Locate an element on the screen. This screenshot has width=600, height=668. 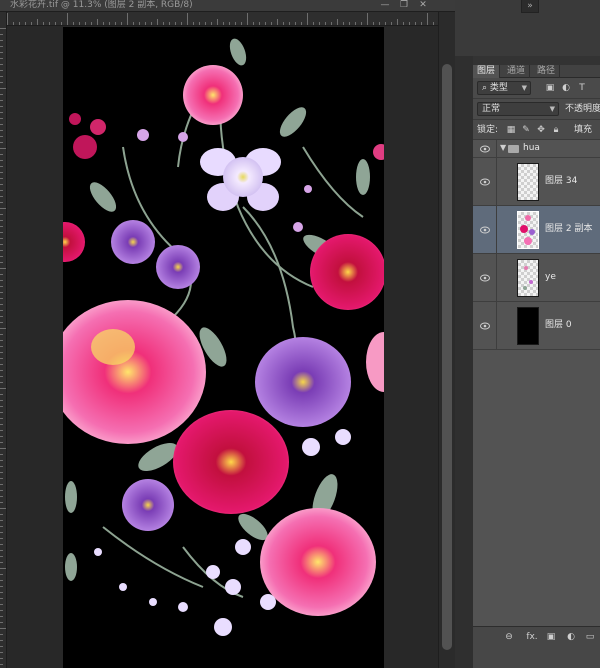
layer-row: ye is located at coordinates (536, 278).